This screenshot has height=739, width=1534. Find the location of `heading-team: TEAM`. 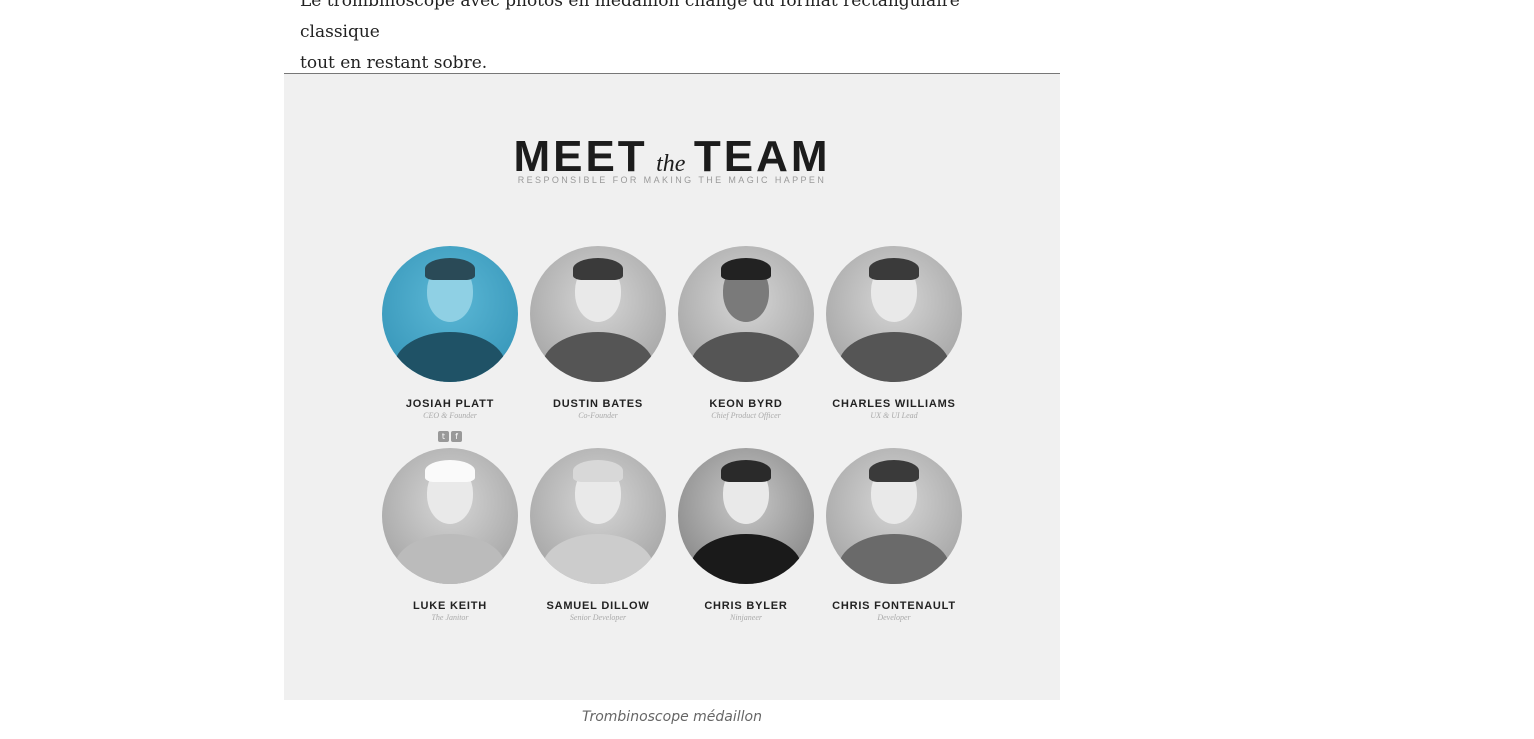

heading-team: TEAM is located at coordinates (762, 156).